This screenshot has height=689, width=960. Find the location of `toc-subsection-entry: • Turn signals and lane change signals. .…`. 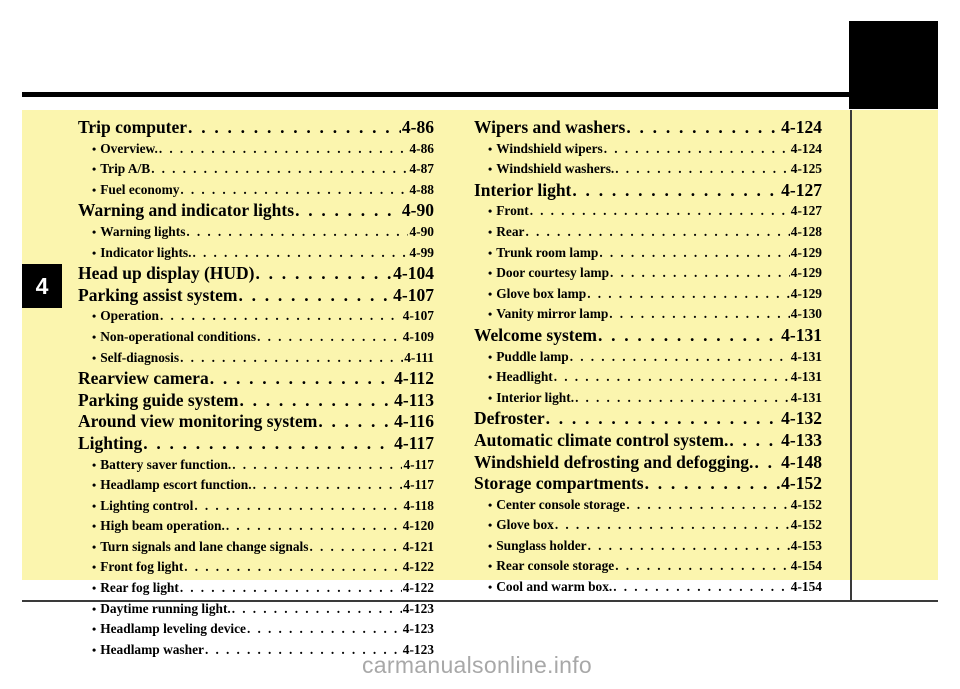

toc-subsection-entry: • Turn signals and lane change signals. .… is located at coordinates (256, 547).